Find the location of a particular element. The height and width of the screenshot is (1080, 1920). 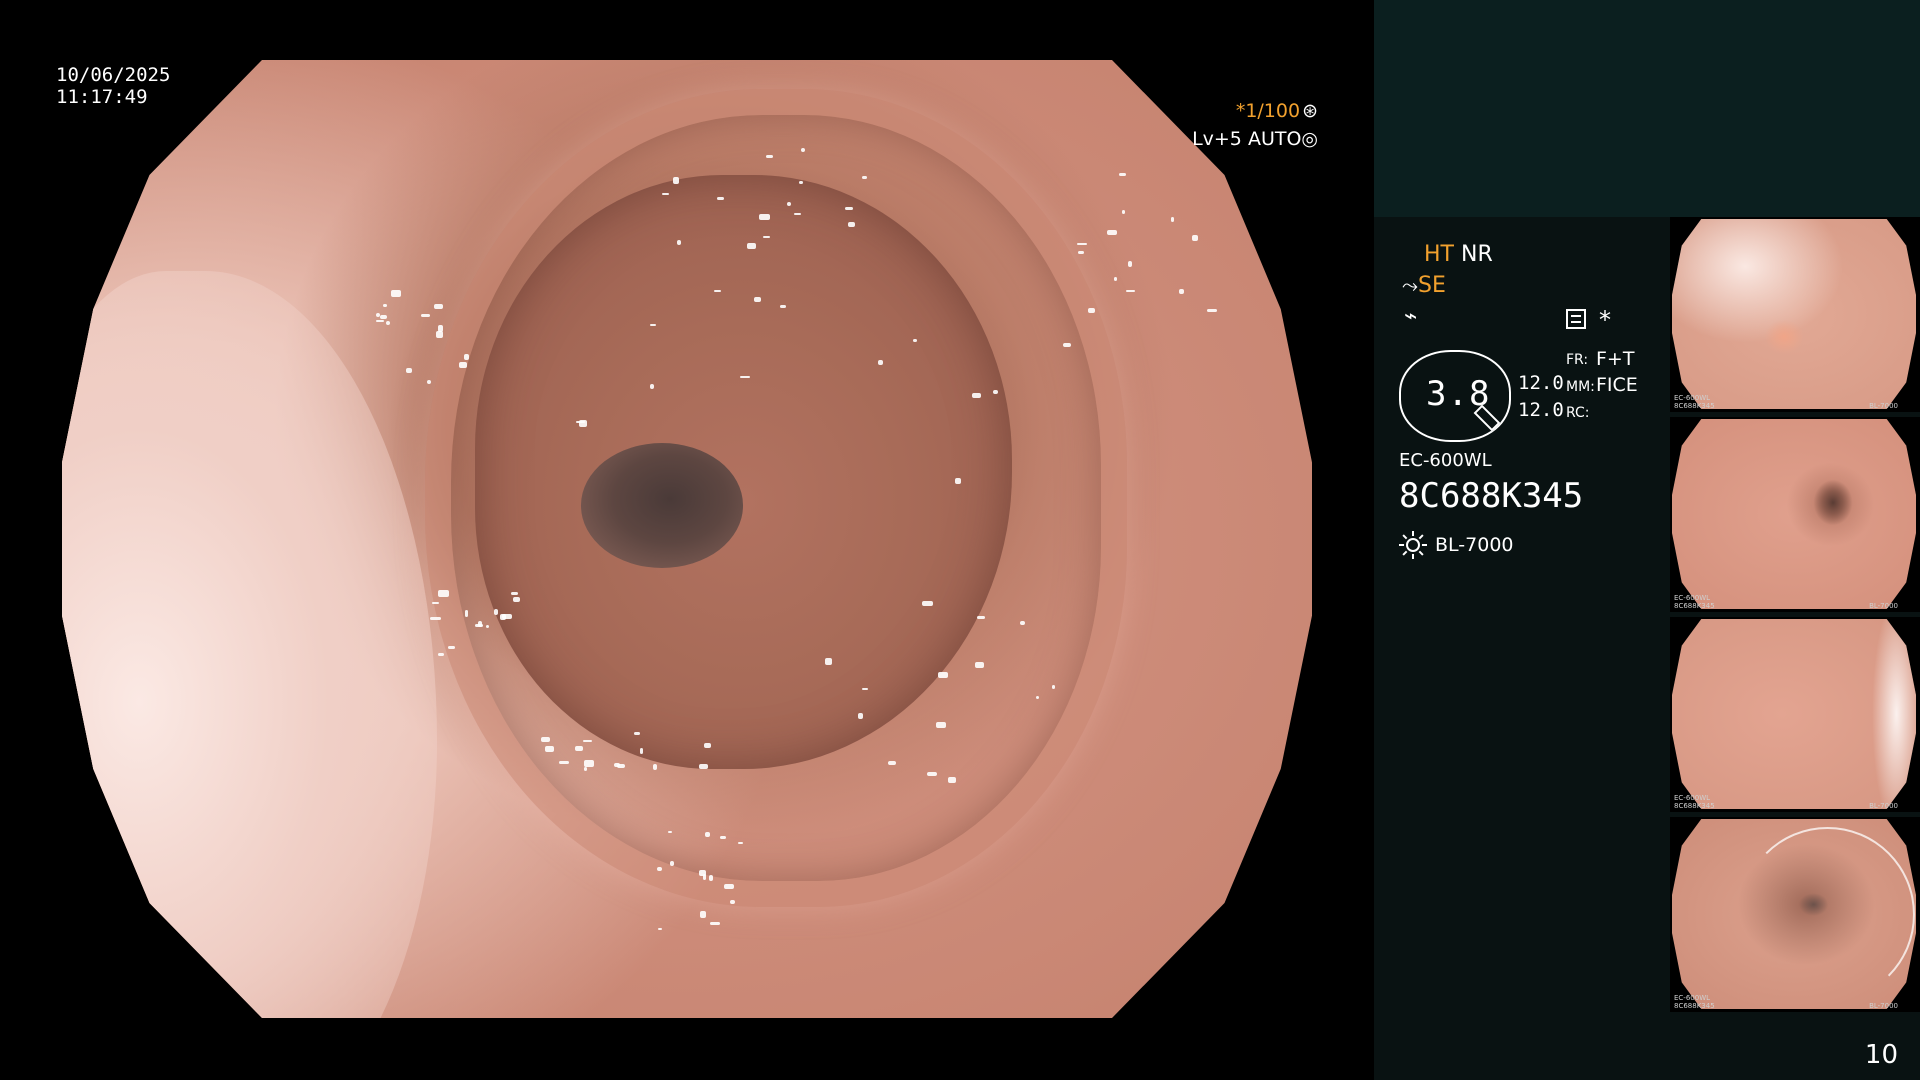

magnification-value-1: 12.0 is located at coordinates (1541, 383).